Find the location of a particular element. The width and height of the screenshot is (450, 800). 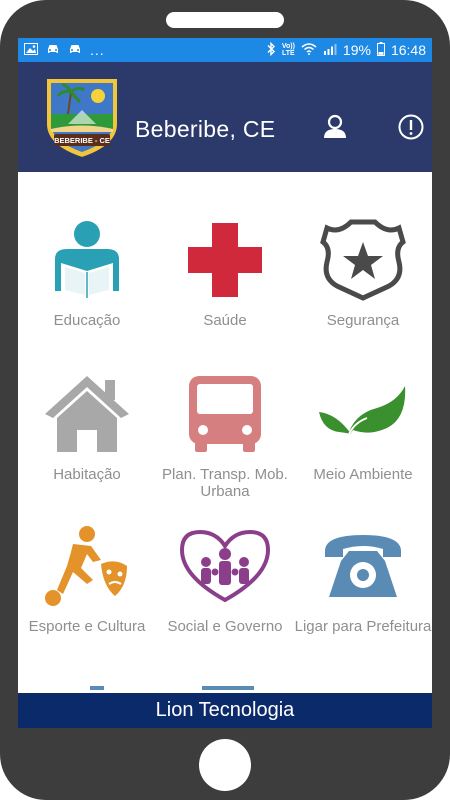

volte-icon: Vo)) LTE is located at coordinates (288, 50).